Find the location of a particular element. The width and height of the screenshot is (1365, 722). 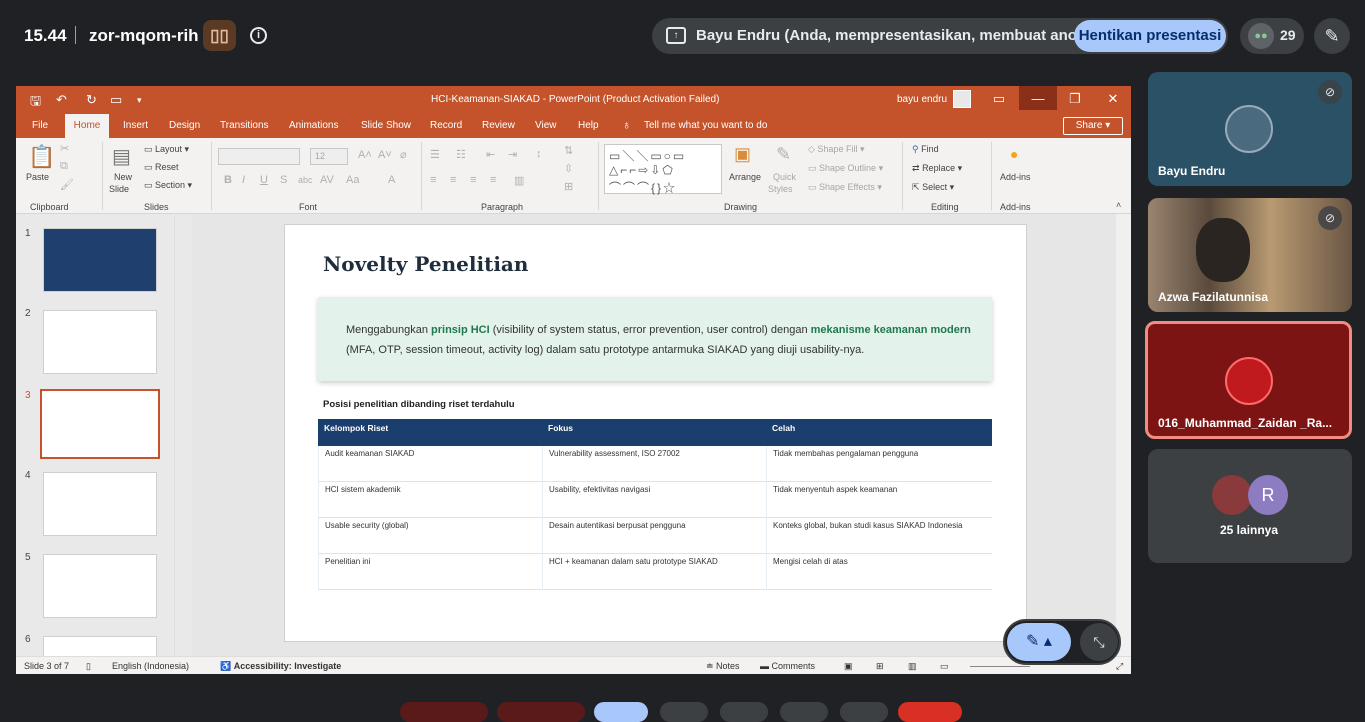

align-left-icon: ≡ is located at coordinates (433, 180).